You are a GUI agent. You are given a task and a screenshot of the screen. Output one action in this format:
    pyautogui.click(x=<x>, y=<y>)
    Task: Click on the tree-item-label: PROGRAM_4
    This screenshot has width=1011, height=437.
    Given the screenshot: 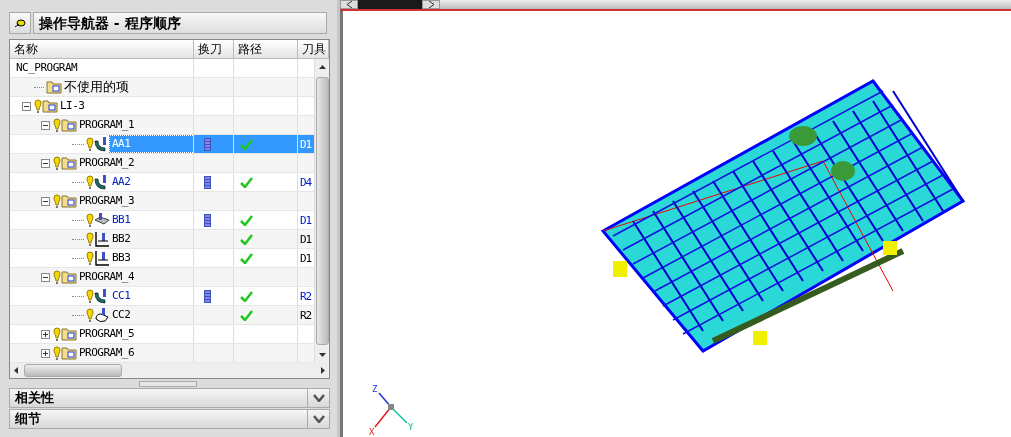 What is the action you would take?
    pyautogui.click(x=107, y=277)
    